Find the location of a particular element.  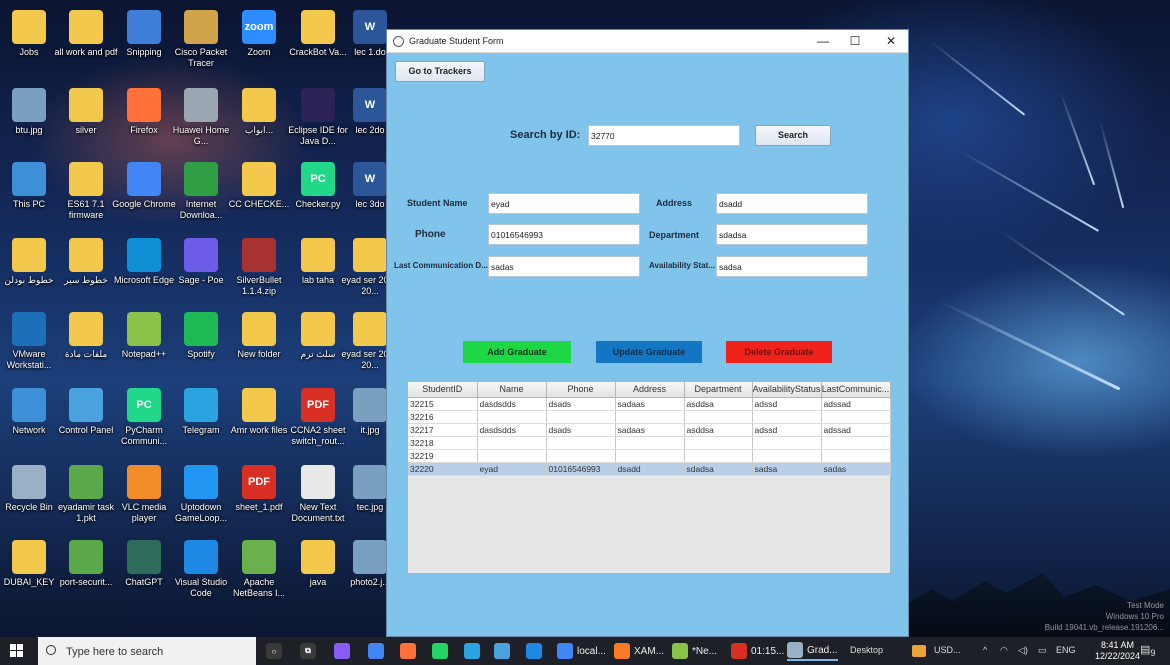

table-cell: dsads is located at coordinates (581, 430).